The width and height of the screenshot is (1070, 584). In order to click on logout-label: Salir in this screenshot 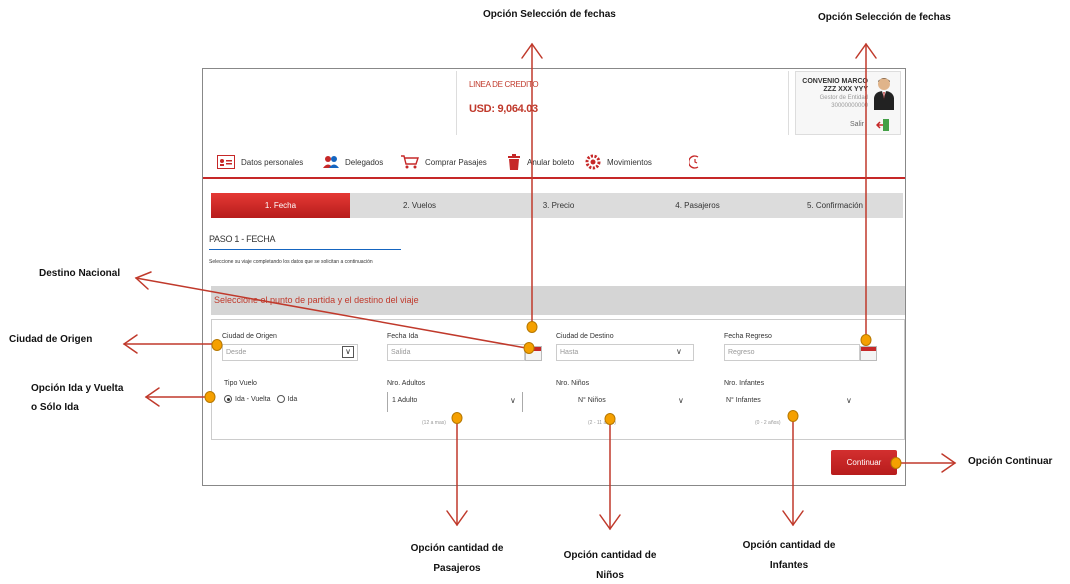, I will do `click(857, 124)`.